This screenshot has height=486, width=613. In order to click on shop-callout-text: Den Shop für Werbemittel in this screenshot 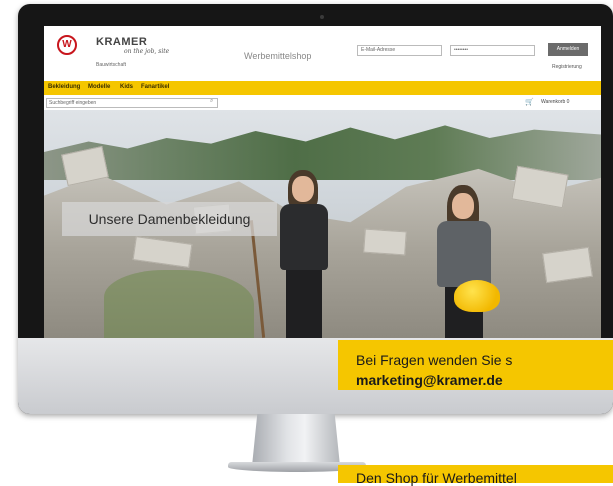, I will do `click(436, 478)`.